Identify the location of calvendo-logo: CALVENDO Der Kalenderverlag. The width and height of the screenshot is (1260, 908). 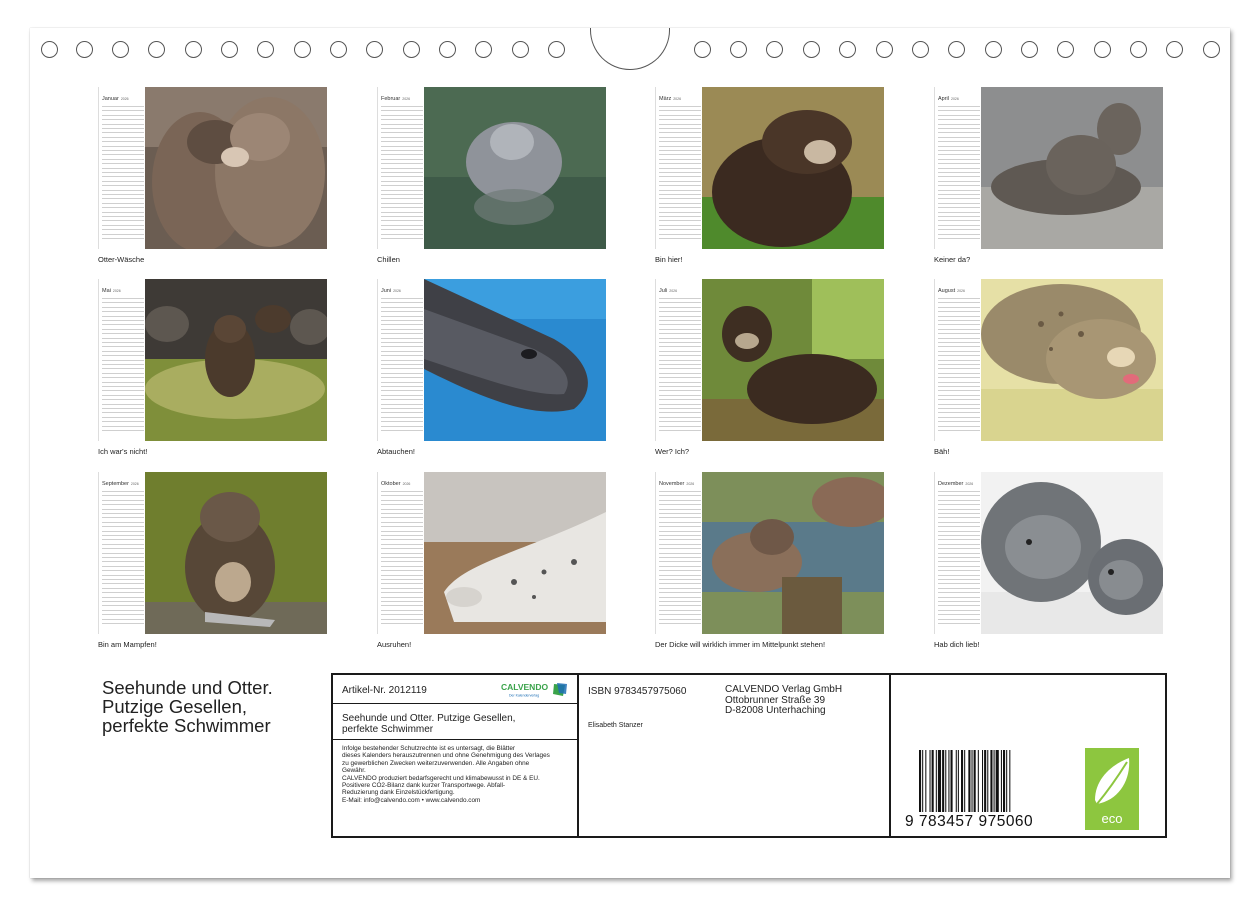
(535, 690).